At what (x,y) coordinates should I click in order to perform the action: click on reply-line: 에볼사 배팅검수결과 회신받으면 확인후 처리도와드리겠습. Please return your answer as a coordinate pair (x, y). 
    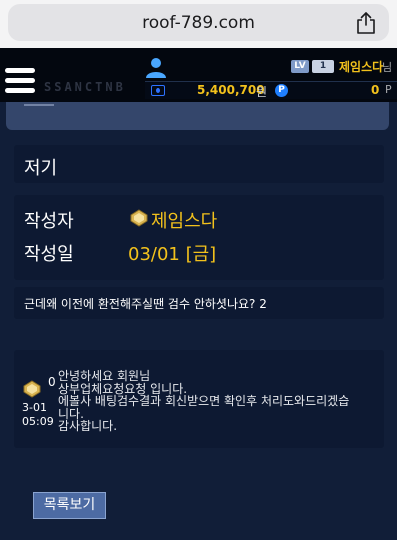
    Looking at the image, I should click on (204, 401).